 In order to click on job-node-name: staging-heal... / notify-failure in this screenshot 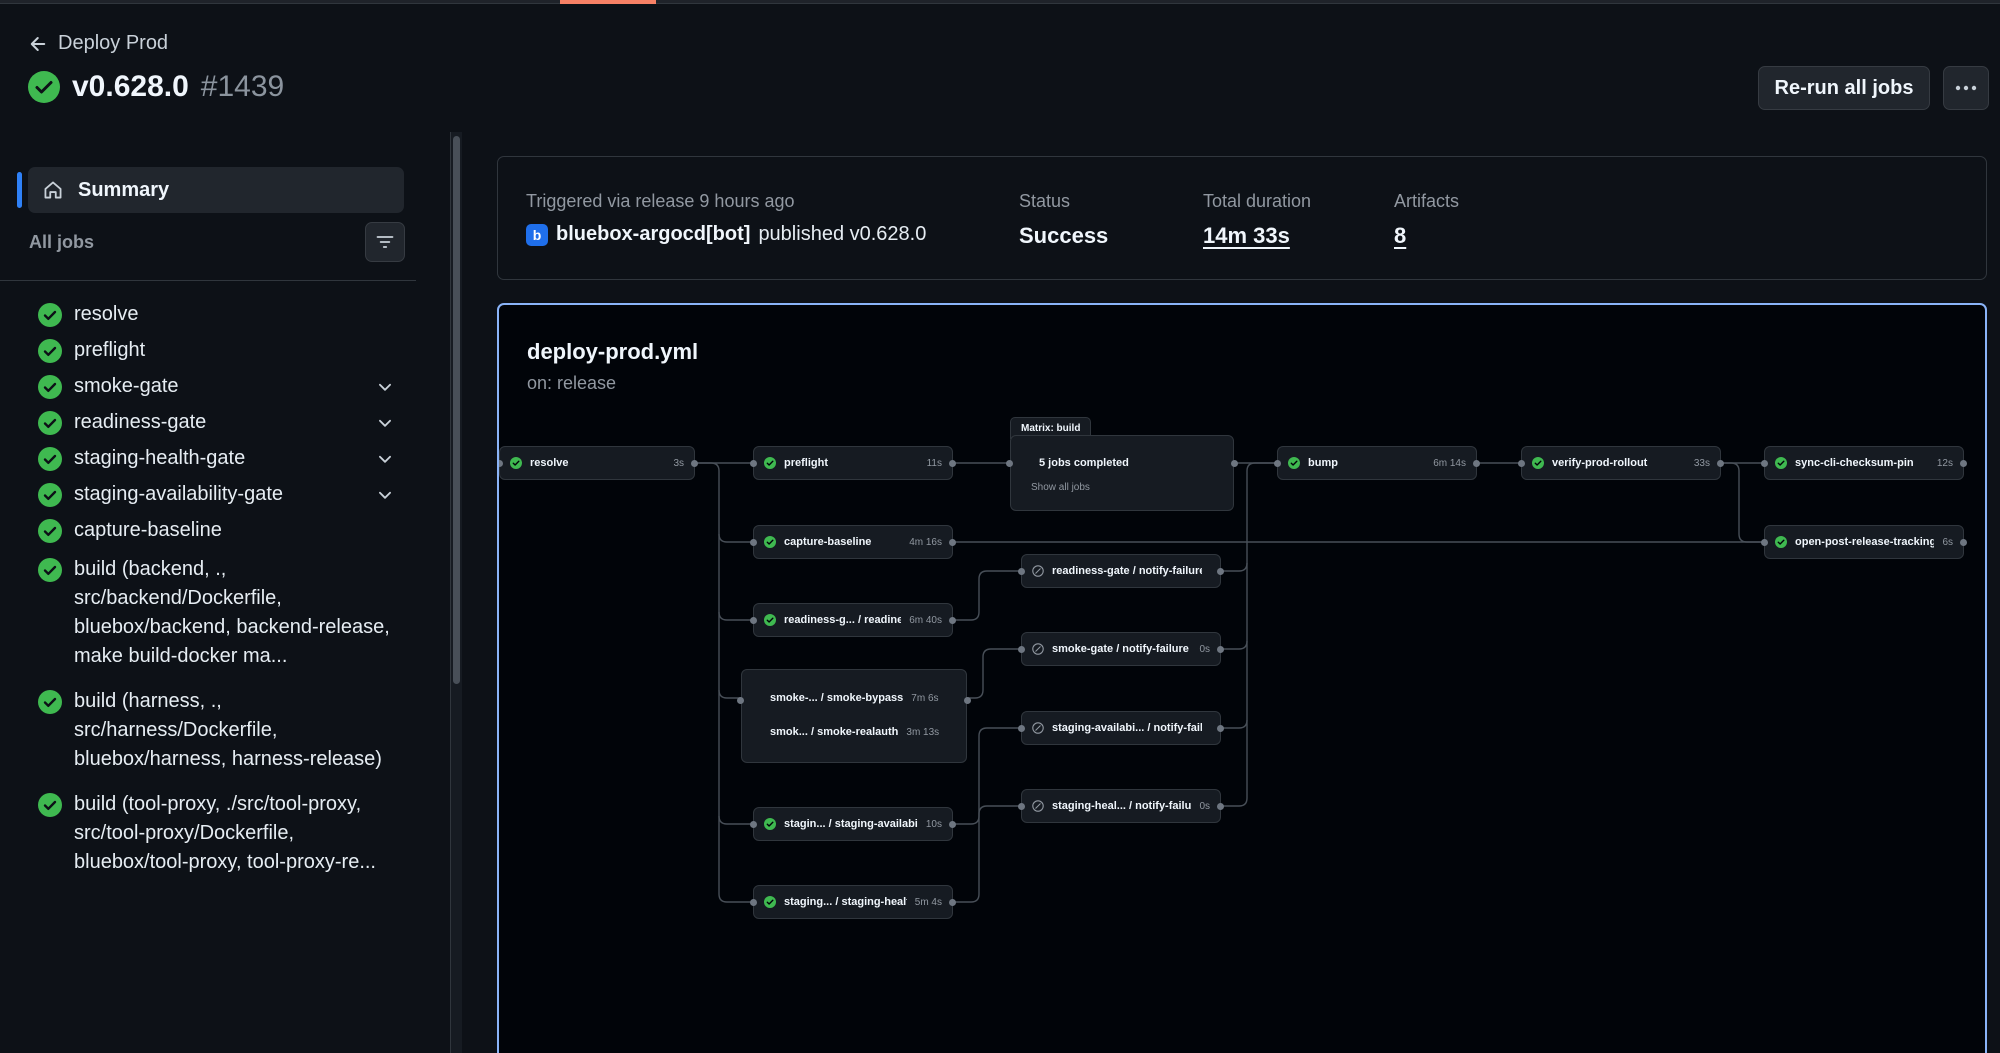, I will do `click(1122, 806)`.